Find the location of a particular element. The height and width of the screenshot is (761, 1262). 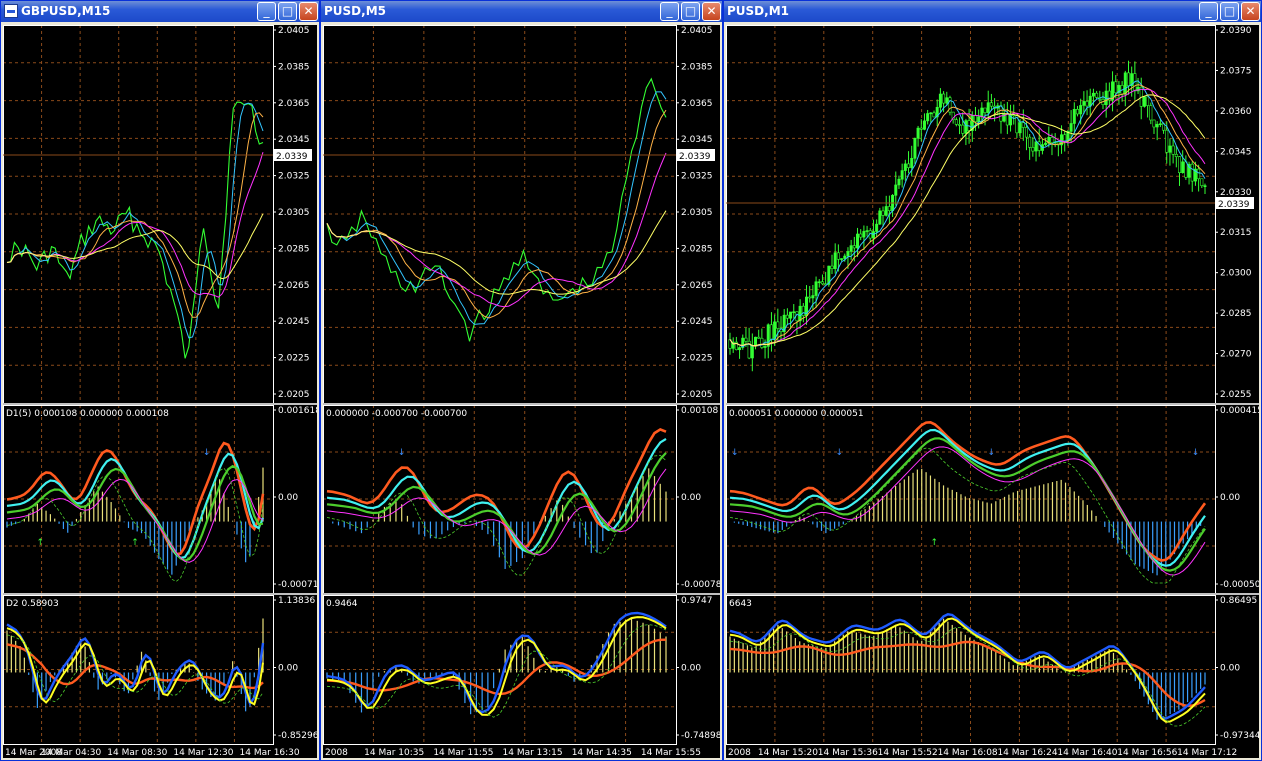

ma-mid-line is located at coordinates (135, 215).